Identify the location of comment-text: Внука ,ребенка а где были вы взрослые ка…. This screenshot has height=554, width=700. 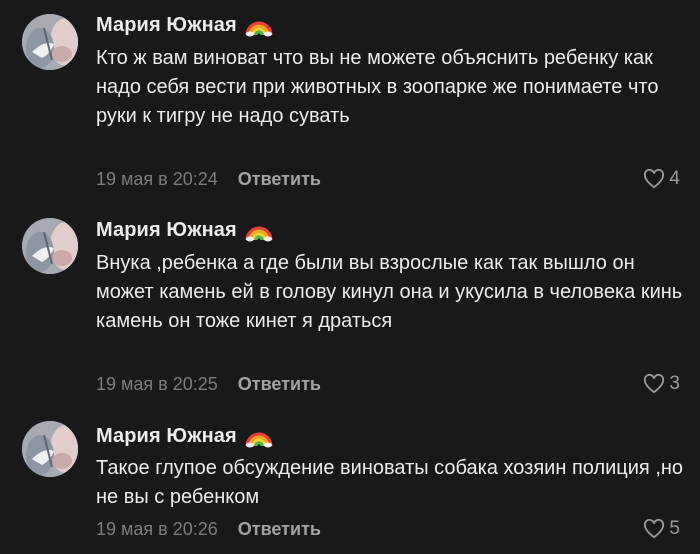
(389, 292).